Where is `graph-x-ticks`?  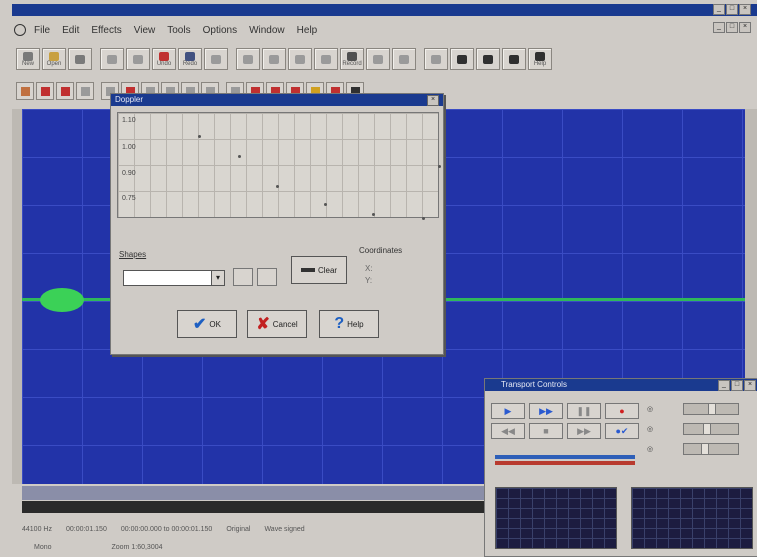 graph-x-ticks is located at coordinates (277, 223).